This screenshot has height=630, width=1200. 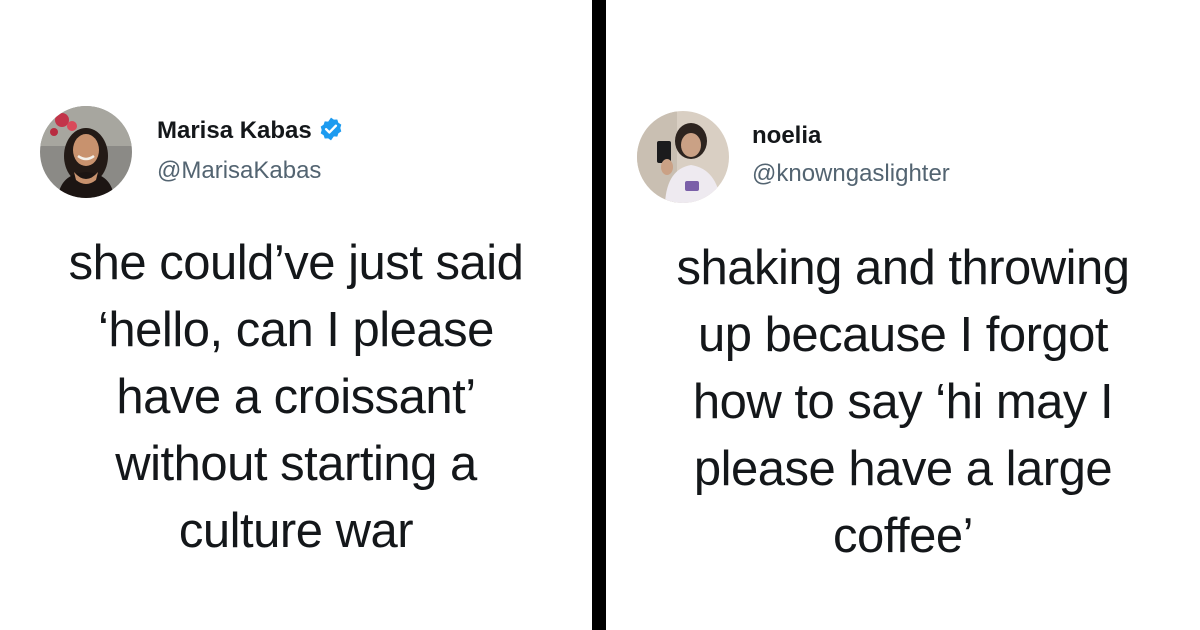 What do you see at coordinates (239, 171) in the screenshot?
I see `user-handle: @MarisaKabas` at bounding box center [239, 171].